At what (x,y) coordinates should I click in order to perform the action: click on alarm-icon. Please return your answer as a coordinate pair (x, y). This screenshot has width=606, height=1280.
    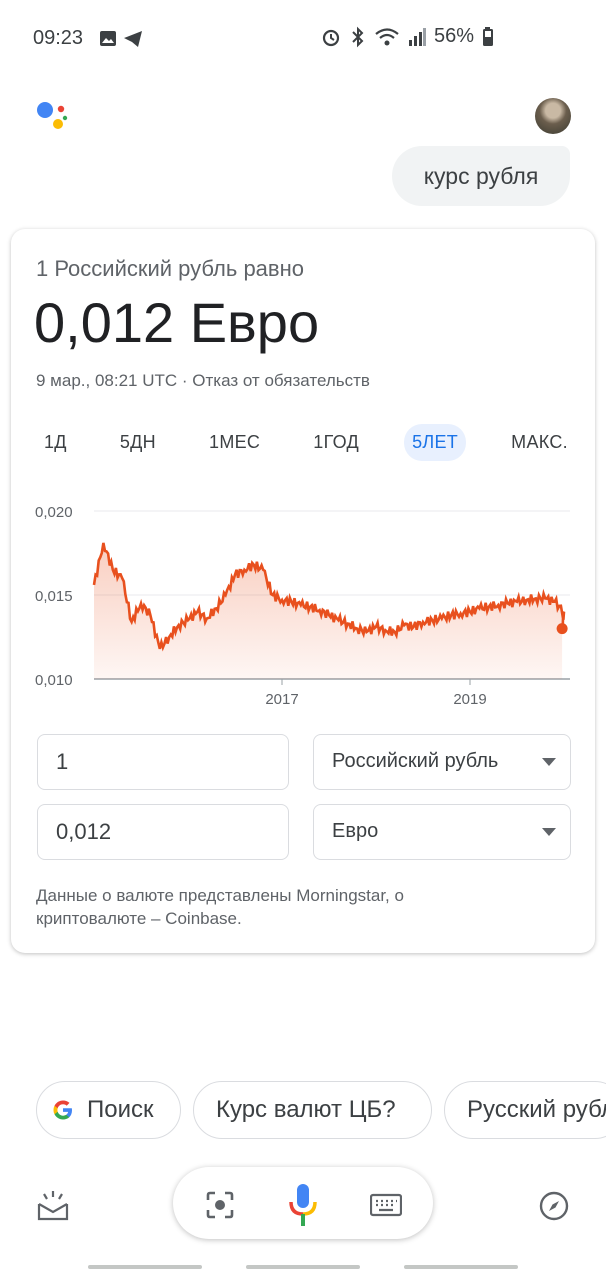
    Looking at the image, I should click on (331, 37).